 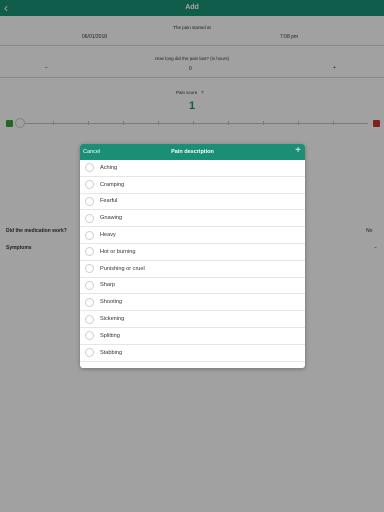 I want to click on list-item: Heavy, so click(x=192, y=235).